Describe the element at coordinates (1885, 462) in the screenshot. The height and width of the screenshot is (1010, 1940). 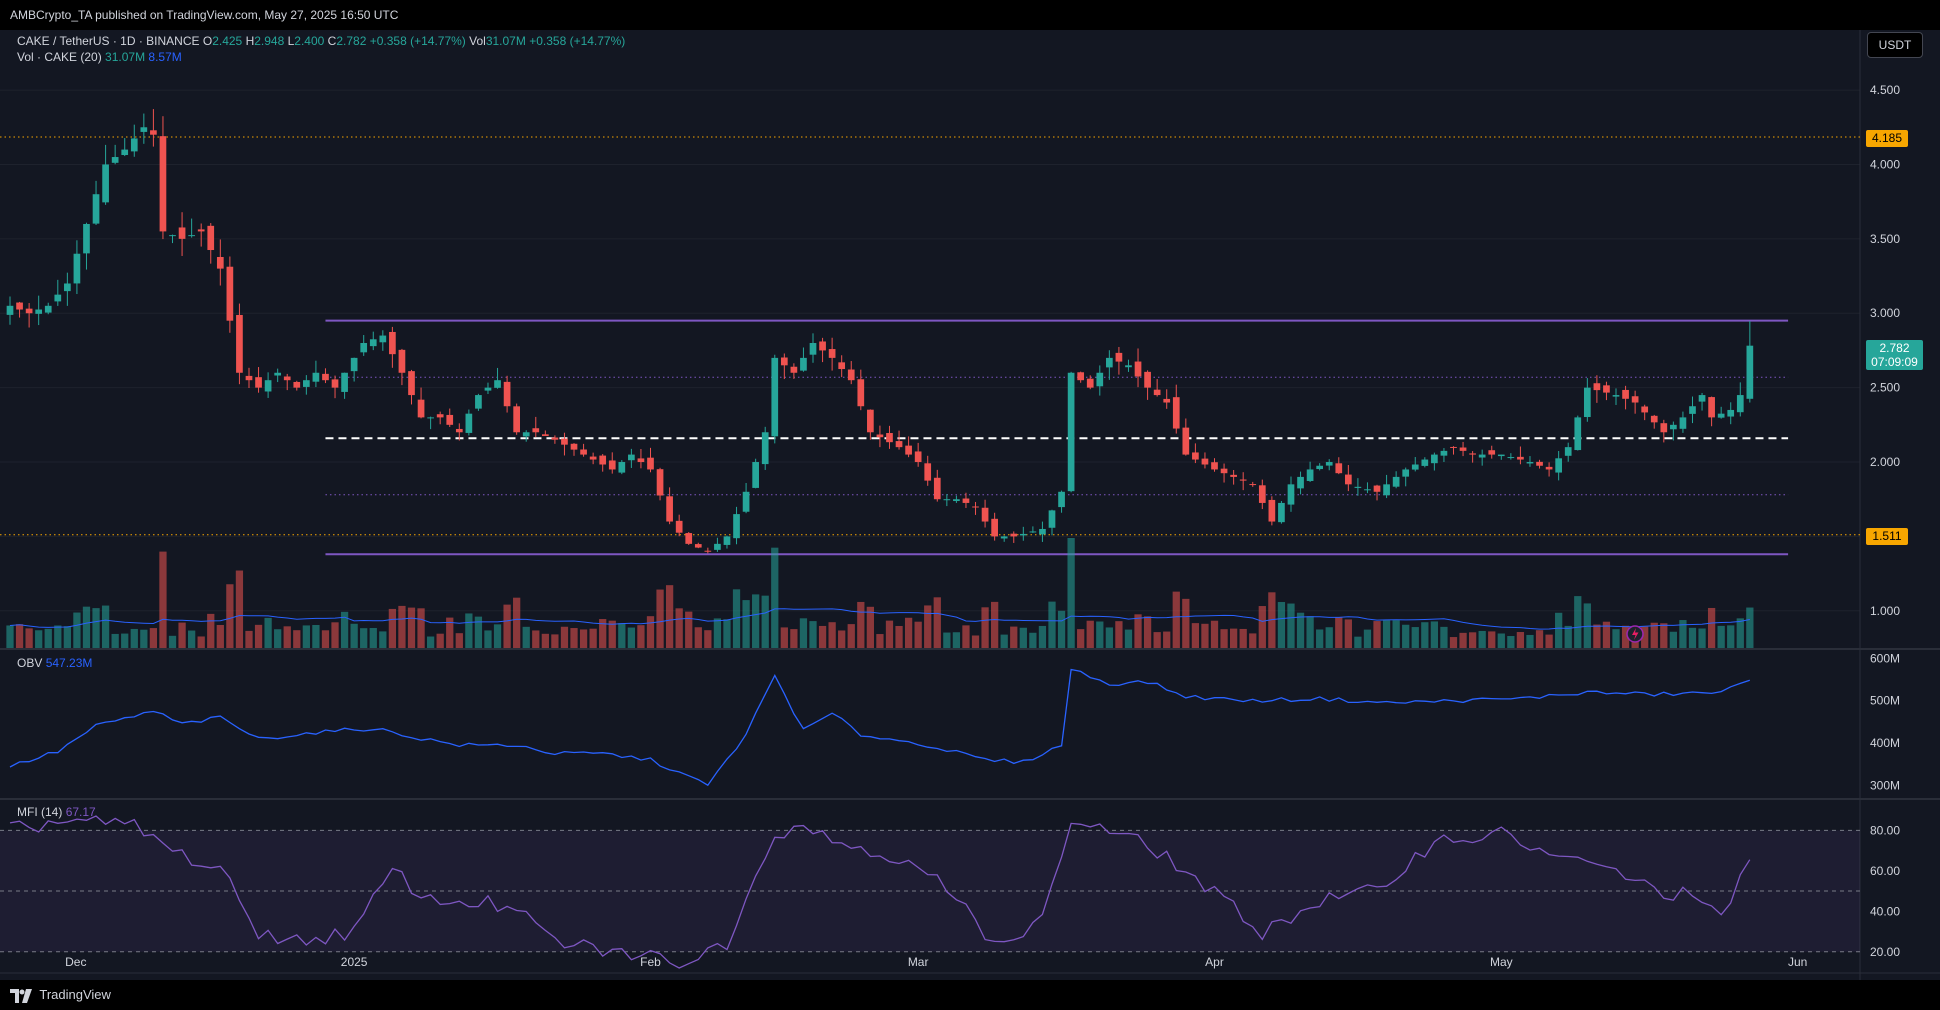
I see `price-tick-label: 2.000` at that location.